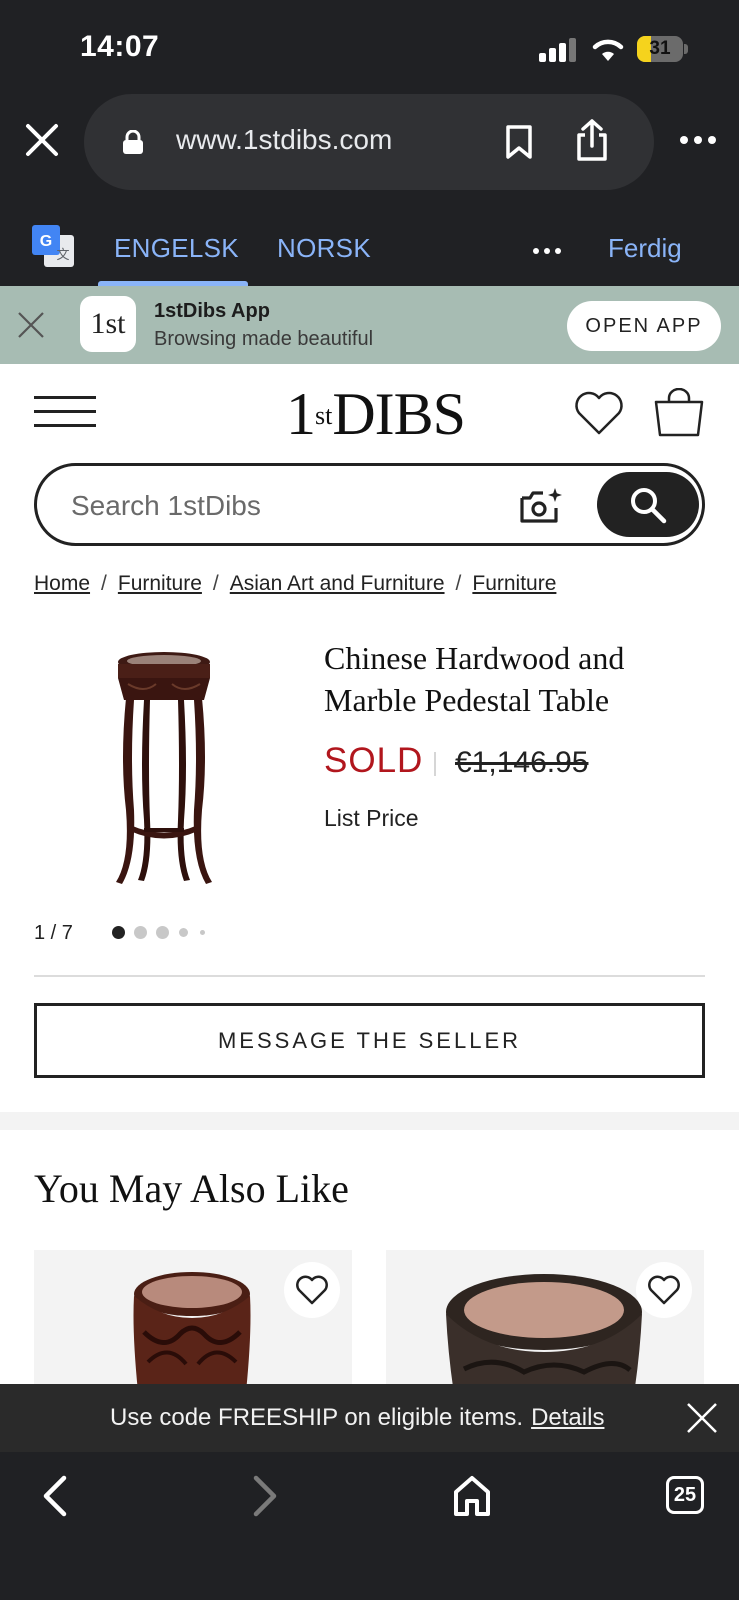  I want to click on sold-badge: SOLD, so click(374, 760).